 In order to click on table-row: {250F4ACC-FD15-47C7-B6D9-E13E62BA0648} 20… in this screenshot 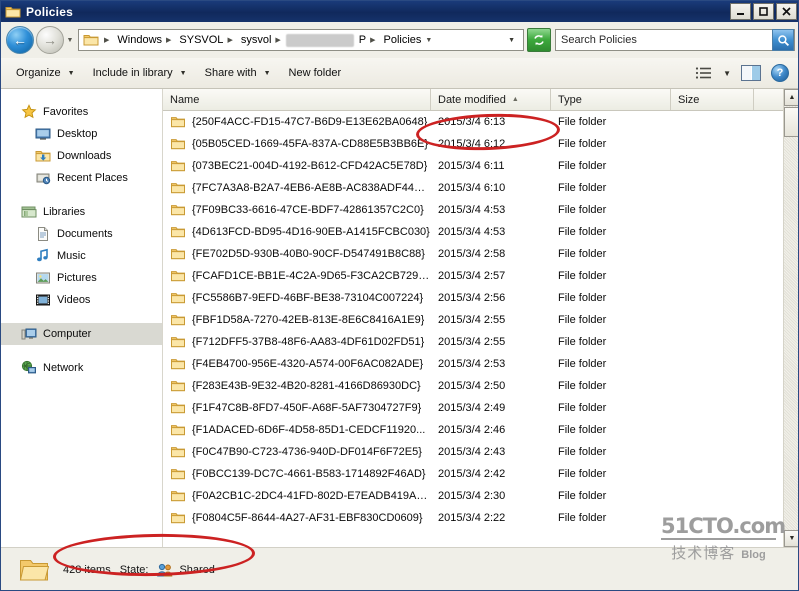, I will do `click(473, 122)`.